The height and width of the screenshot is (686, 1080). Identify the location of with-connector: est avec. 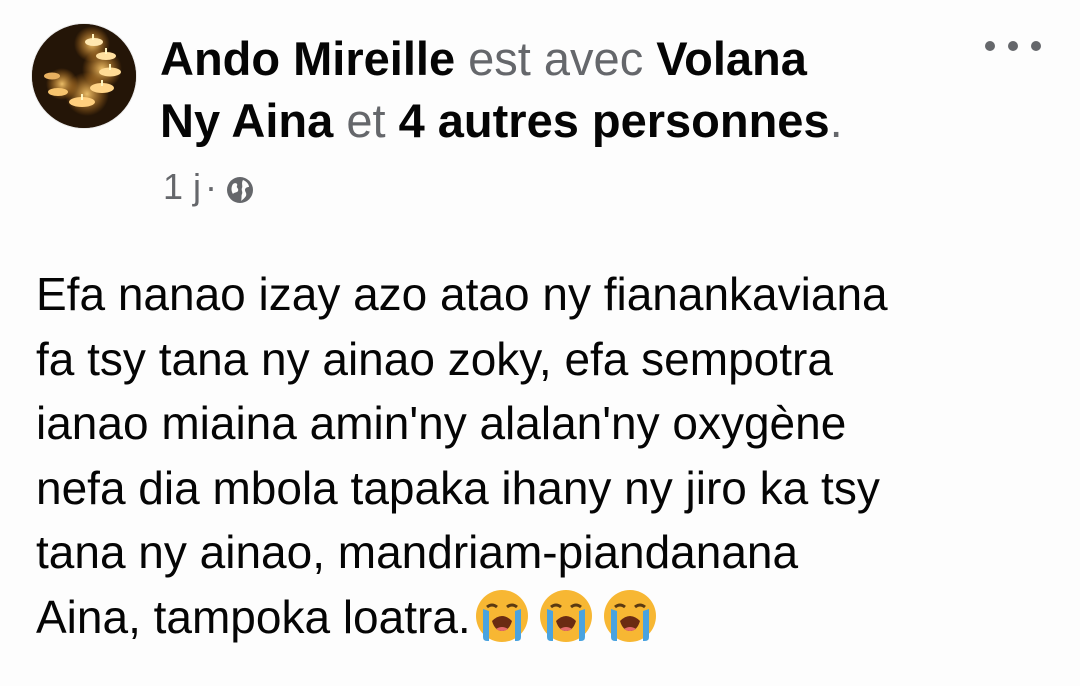
(556, 58).